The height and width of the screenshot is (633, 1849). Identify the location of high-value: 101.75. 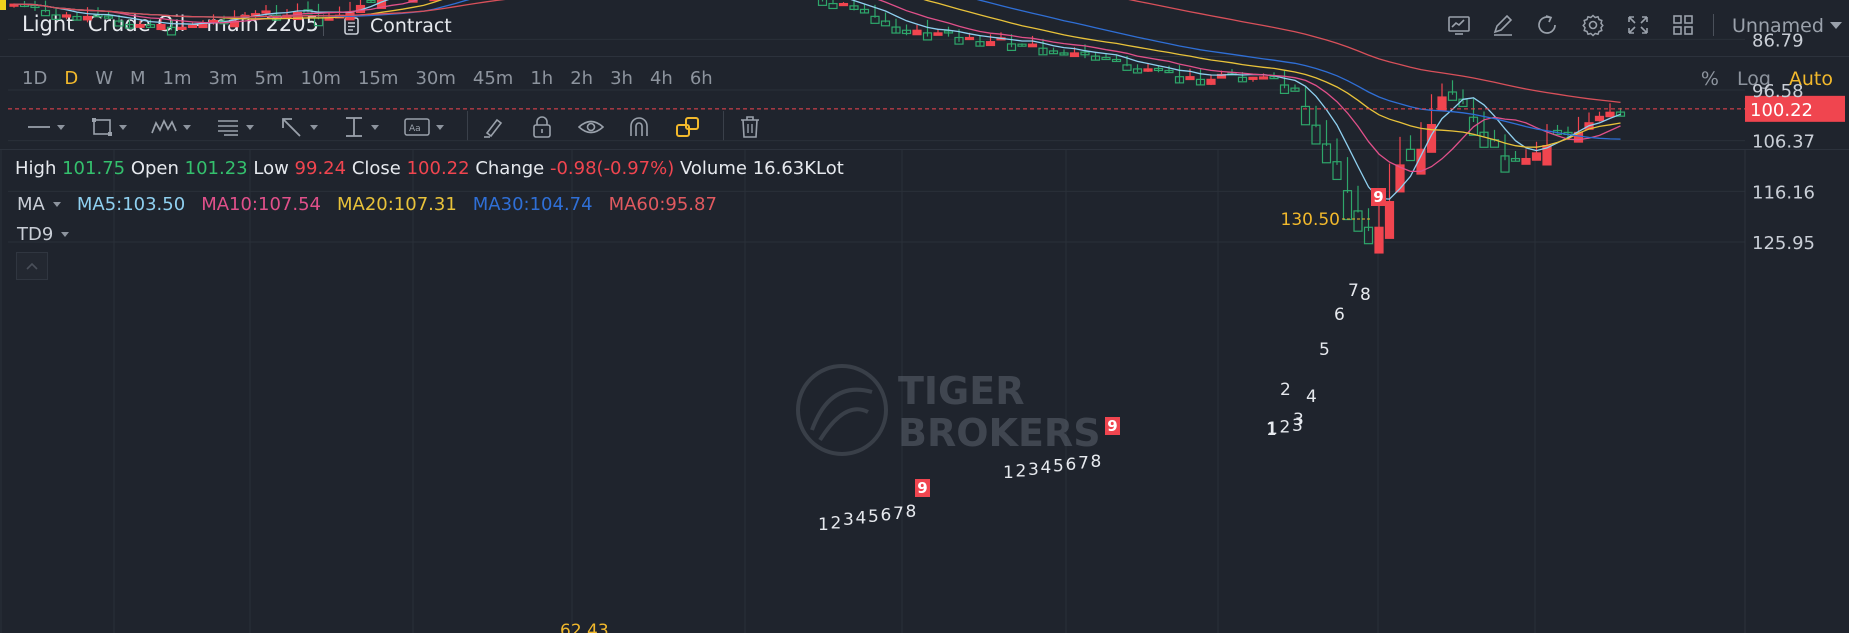
(94, 168).